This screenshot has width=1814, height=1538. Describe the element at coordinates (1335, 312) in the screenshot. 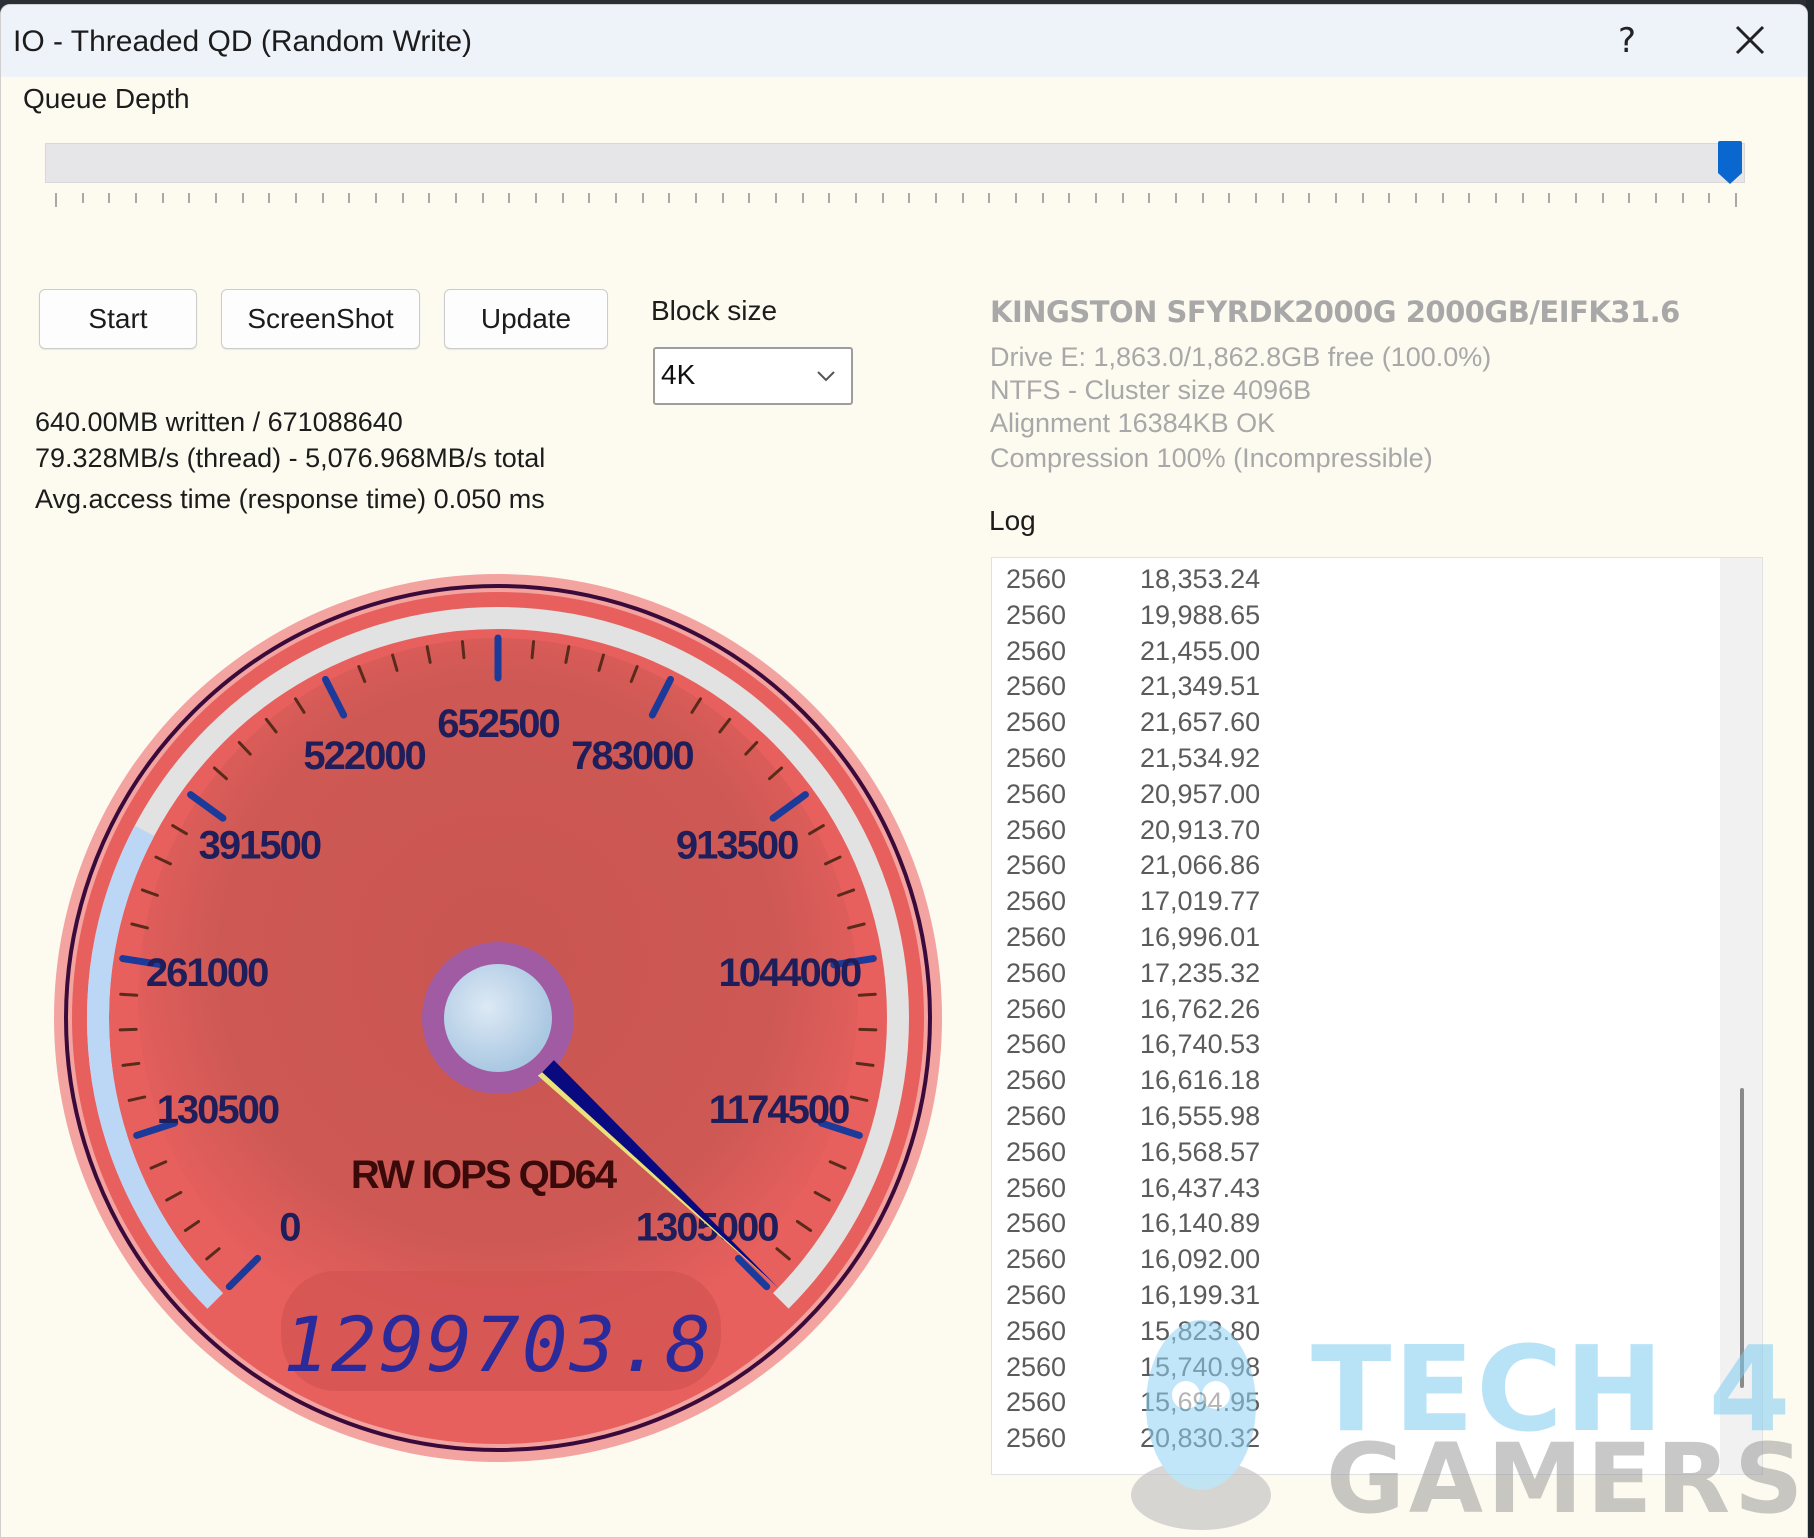

I see `drive-model: KINGSTON SFYRDK2000G 2000GB/EIFK31.6` at that location.